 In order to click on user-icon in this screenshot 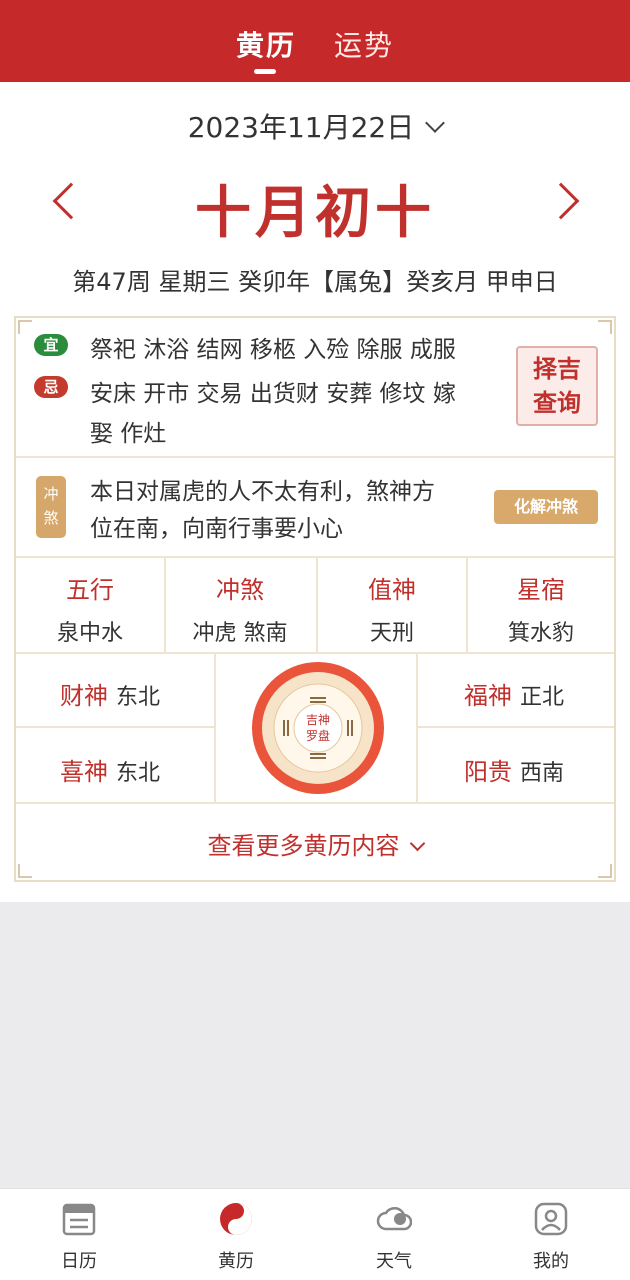, I will do `click(551, 1219)`.